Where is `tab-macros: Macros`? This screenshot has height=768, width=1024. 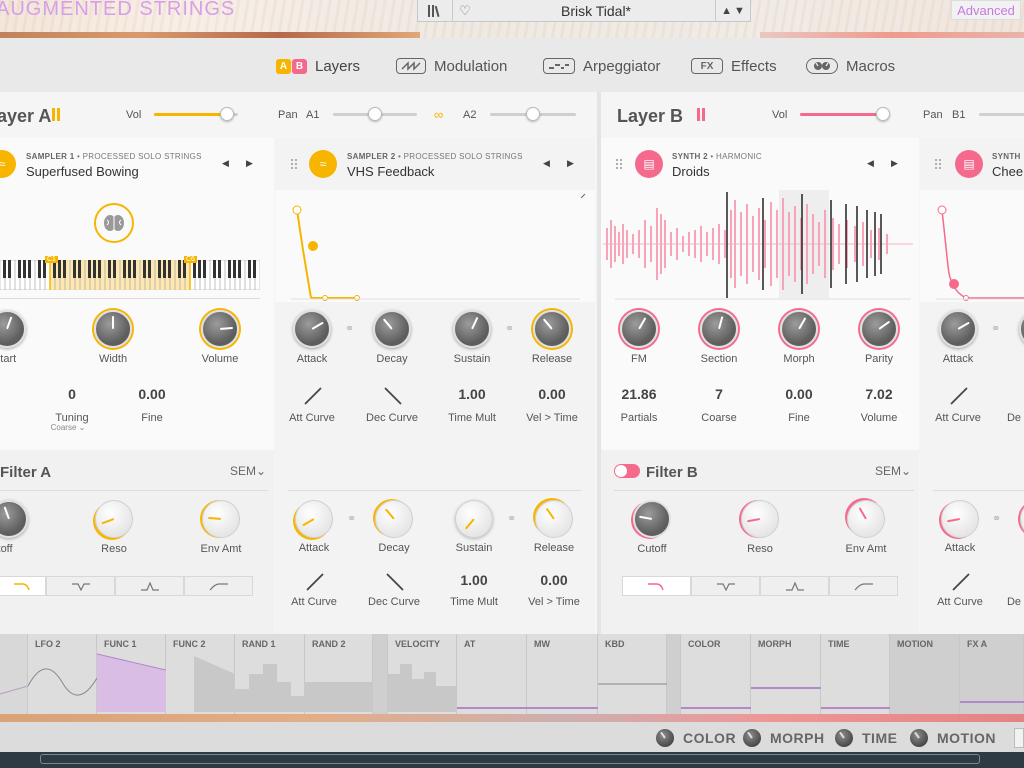
tab-macros: Macros is located at coordinates (850, 66).